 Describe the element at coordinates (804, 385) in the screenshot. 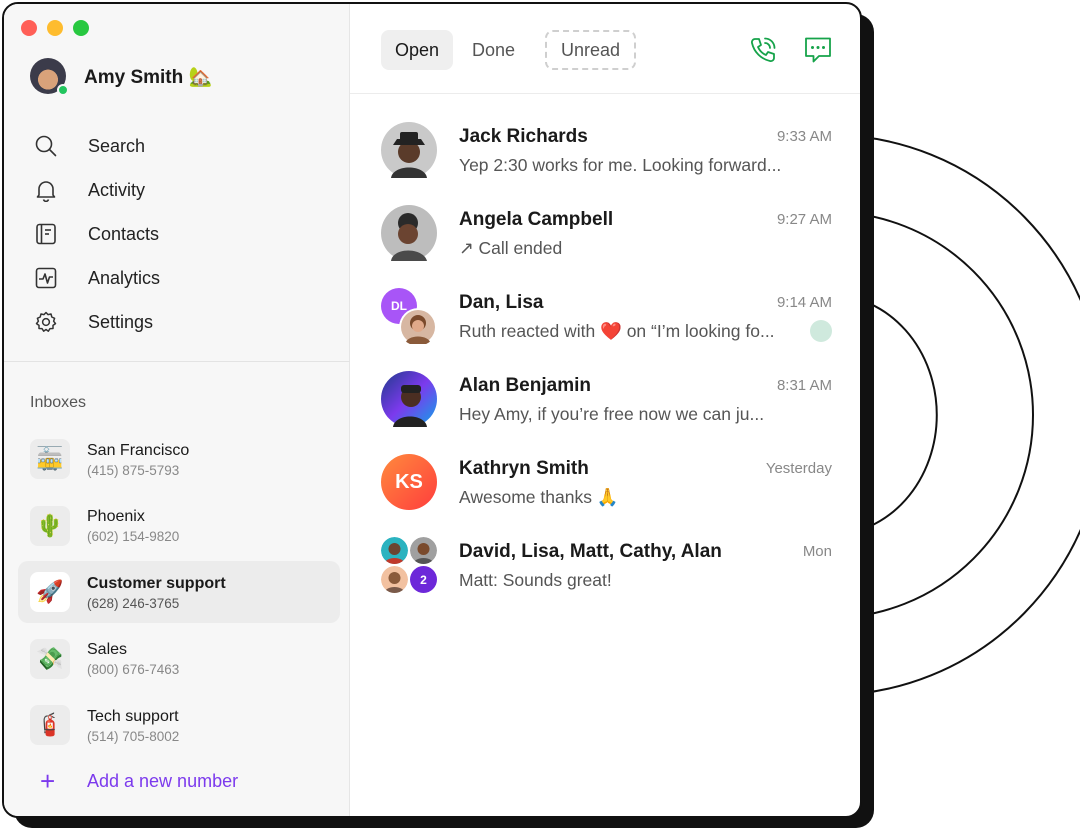

I see `message-time: 8:31 AM` at that location.